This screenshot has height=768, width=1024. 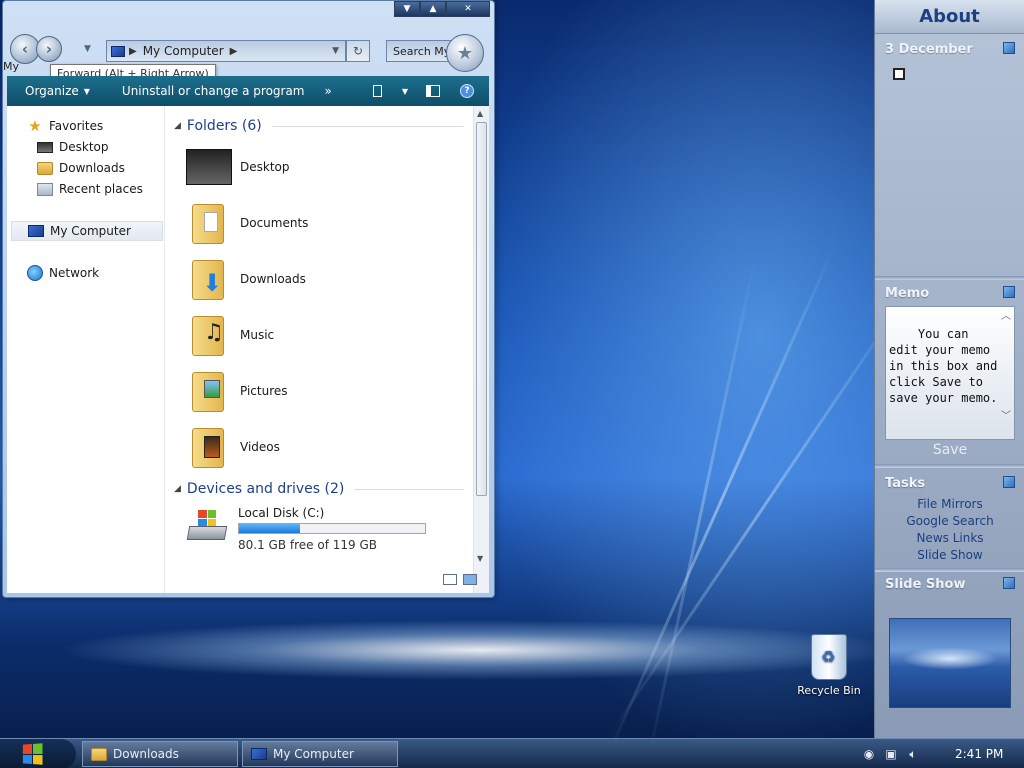 I want to click on task-slide-show: Slide Show, so click(x=949, y=555).